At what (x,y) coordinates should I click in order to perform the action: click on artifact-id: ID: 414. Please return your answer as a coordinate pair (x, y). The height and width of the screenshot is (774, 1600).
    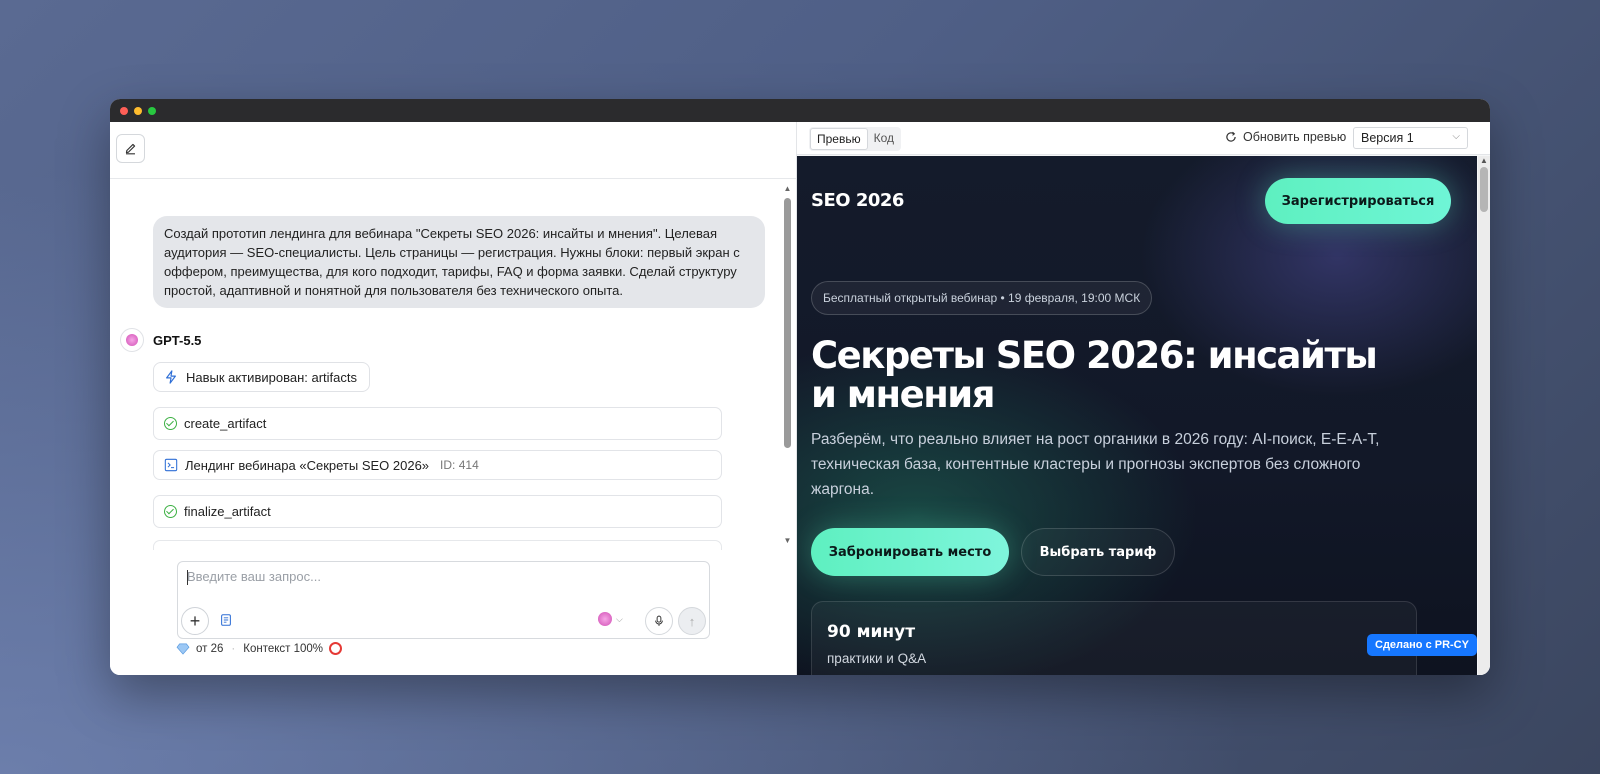
    Looking at the image, I should click on (459, 465).